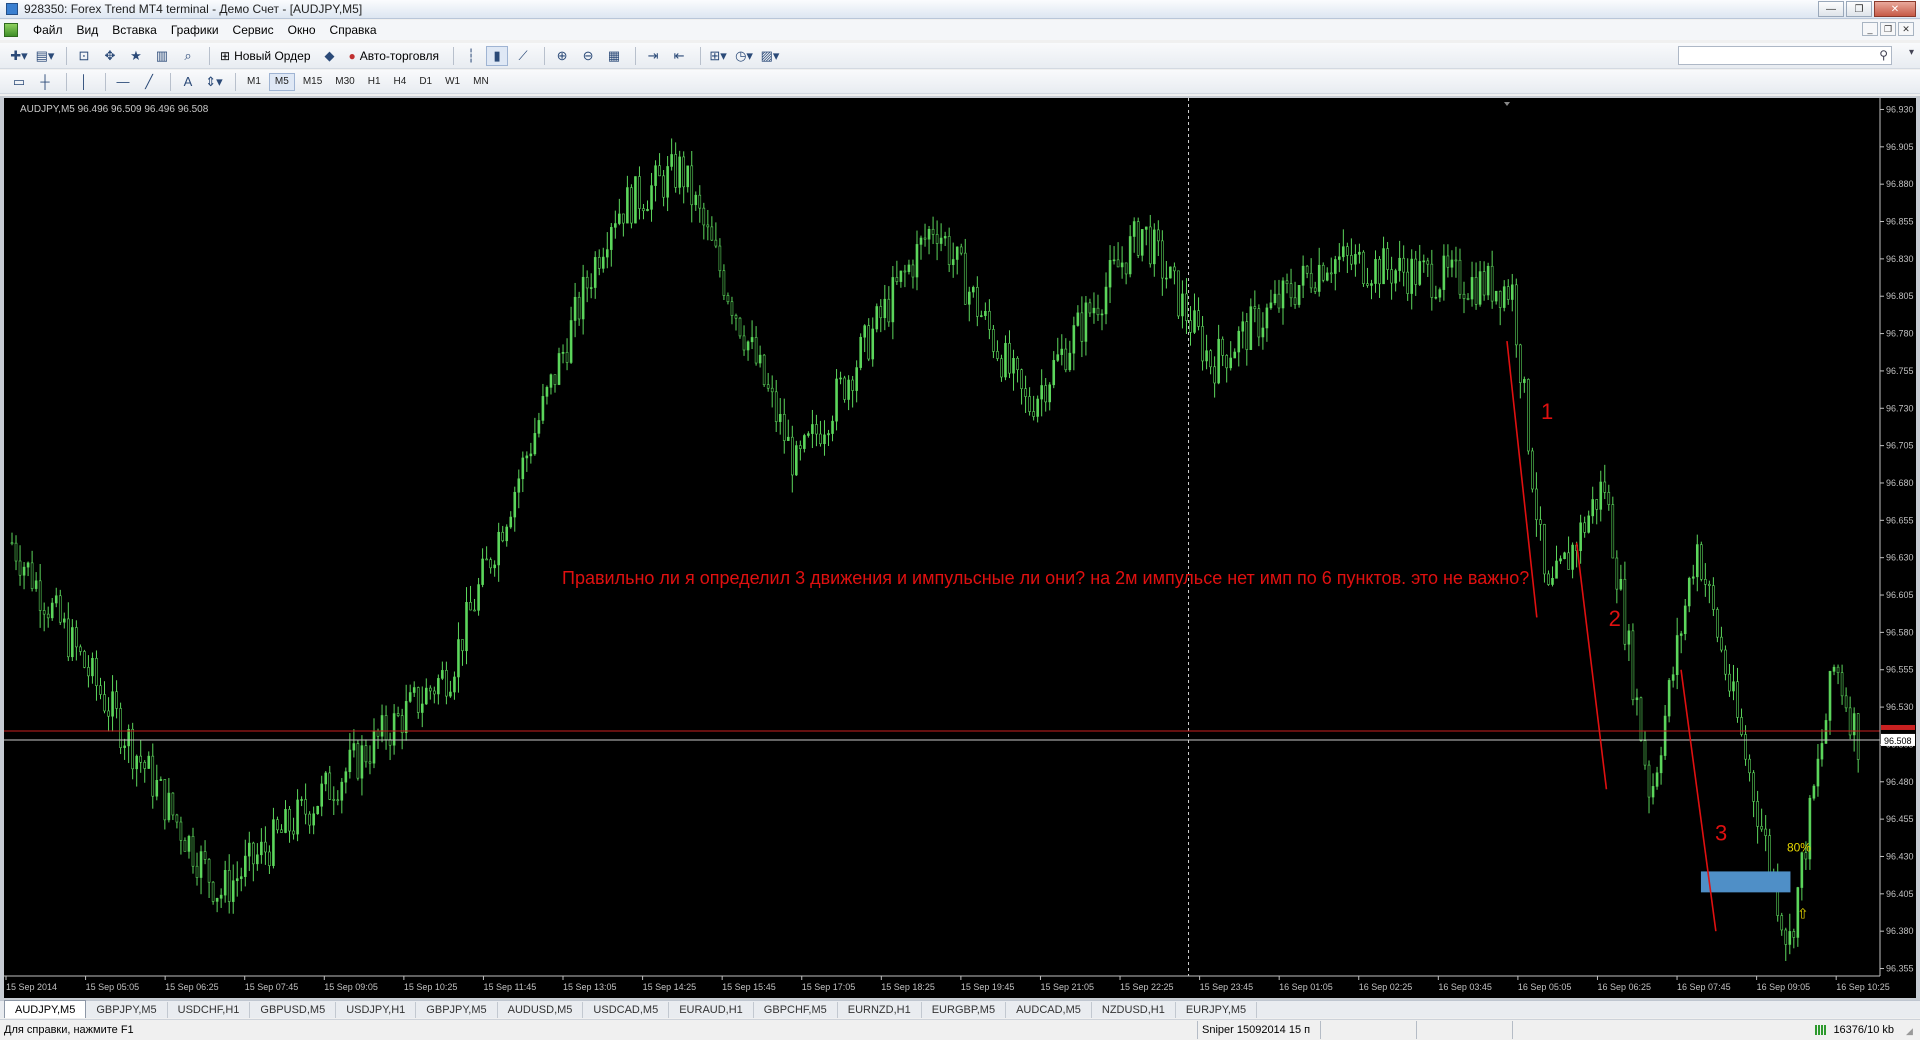  Describe the element at coordinates (188, 56) in the screenshot. I see `strategy-tester-icon: ⌕` at that location.